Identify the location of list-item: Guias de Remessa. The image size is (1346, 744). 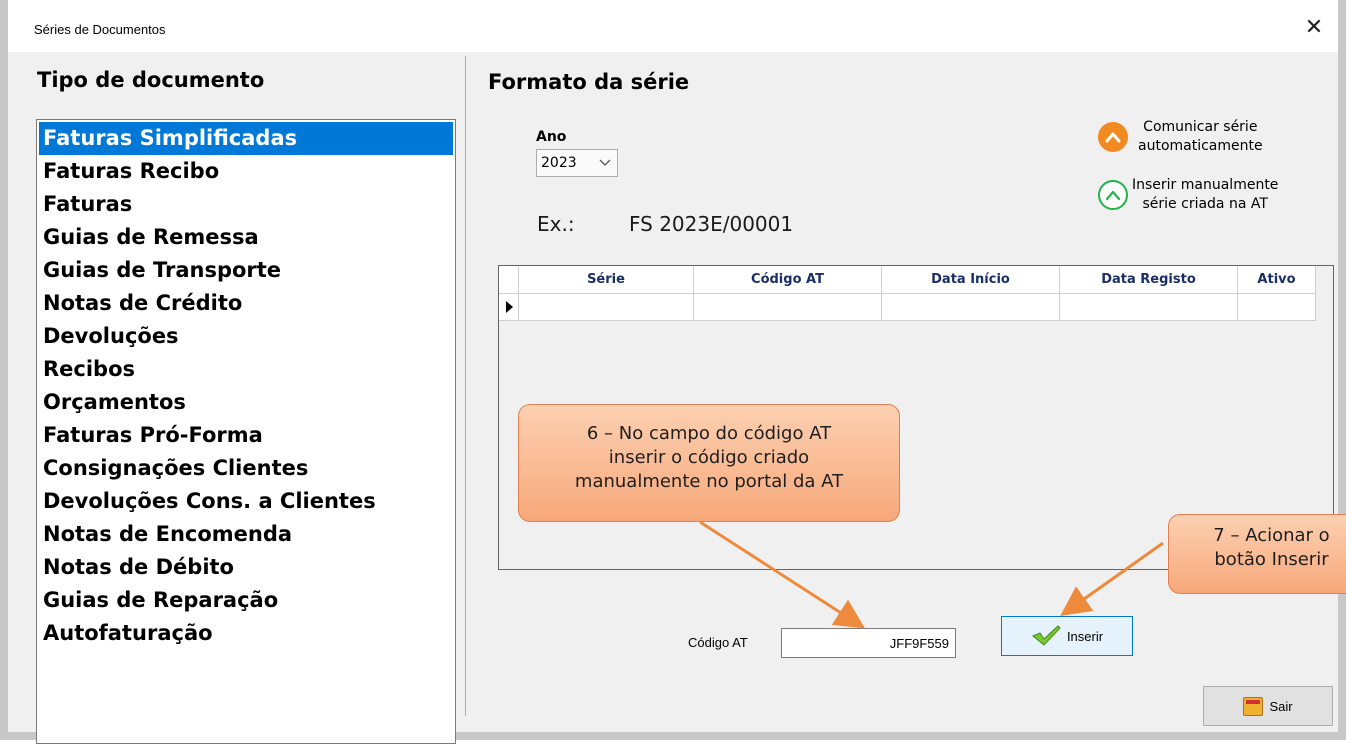
(246, 237).